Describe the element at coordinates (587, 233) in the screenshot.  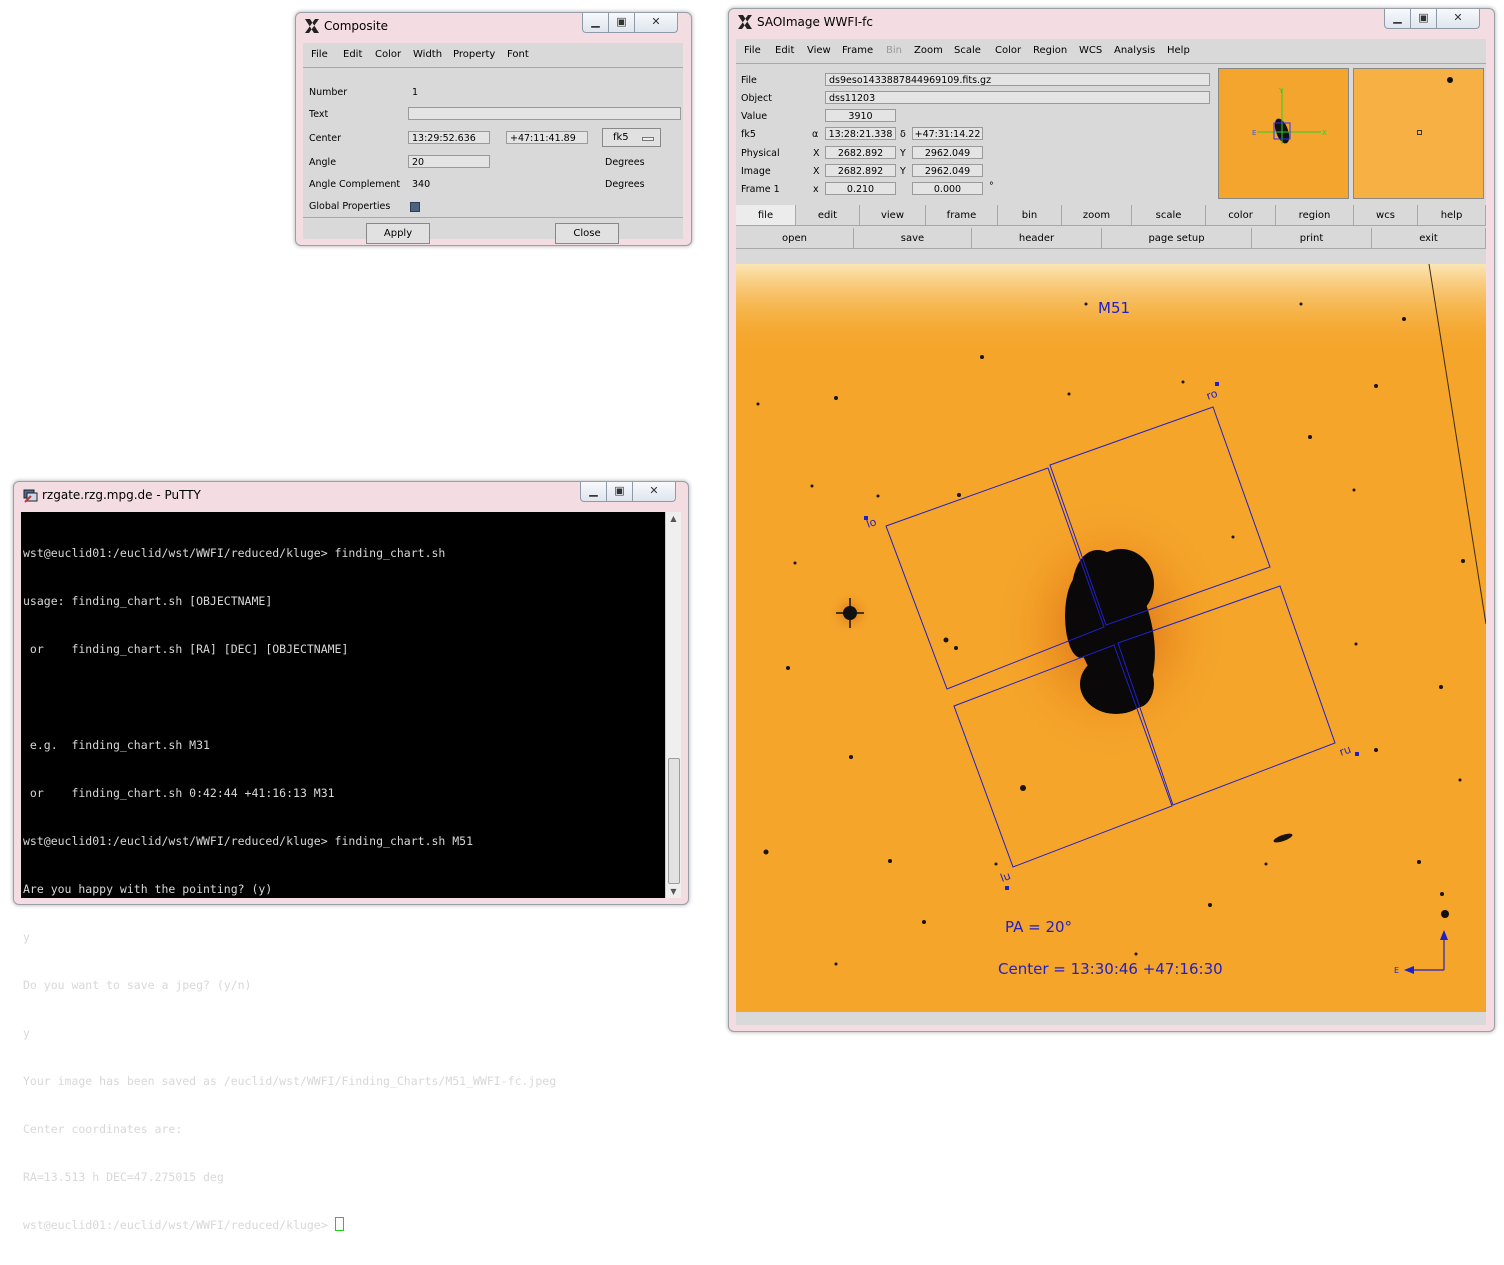
I see `close-button: Close` at that location.